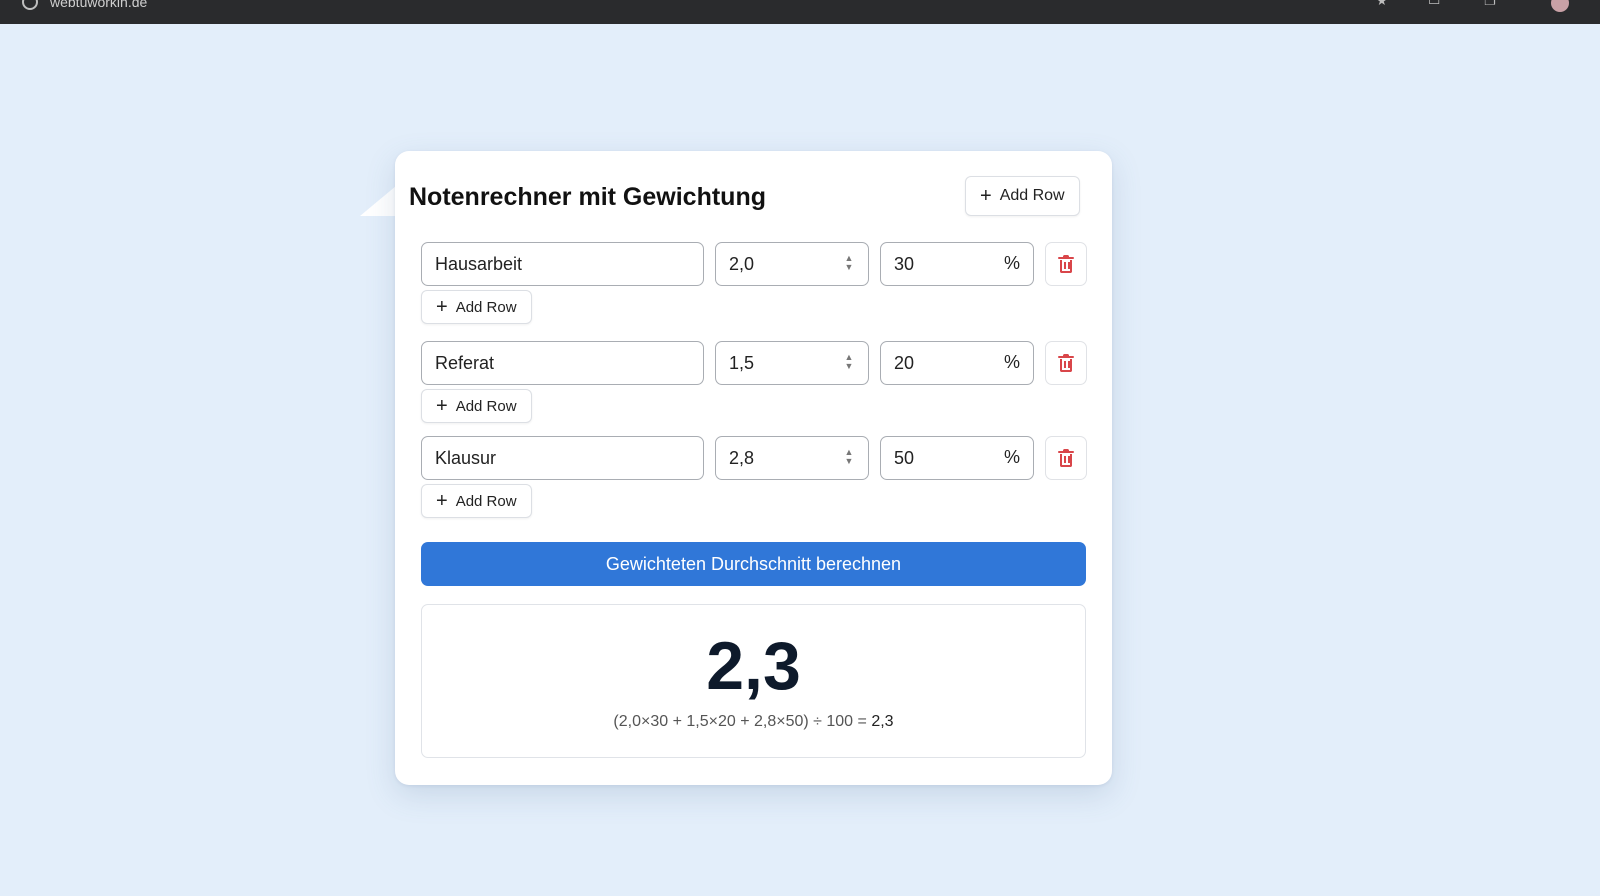 This screenshot has width=1600, height=896. Describe the element at coordinates (740, 721) in the screenshot. I see `formula-text: (2,0×30 + 1,5×20 + 2,8×50) ÷ 100 =` at that location.